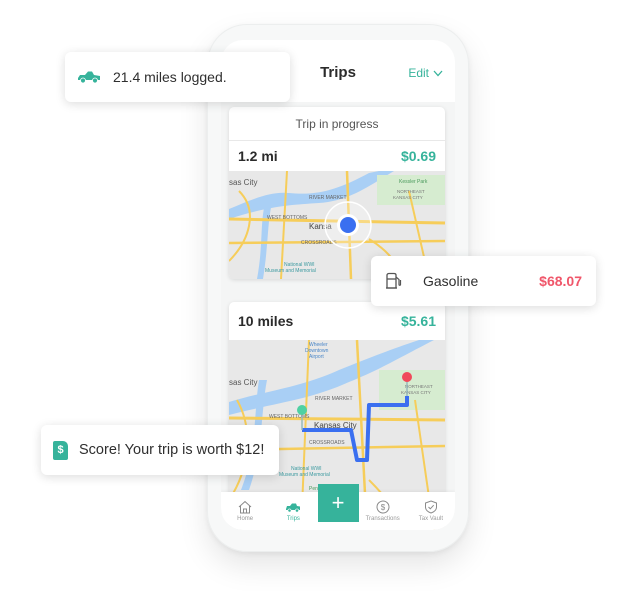 The image size is (624, 591). I want to click on tab-label: Transactions, so click(382, 519).